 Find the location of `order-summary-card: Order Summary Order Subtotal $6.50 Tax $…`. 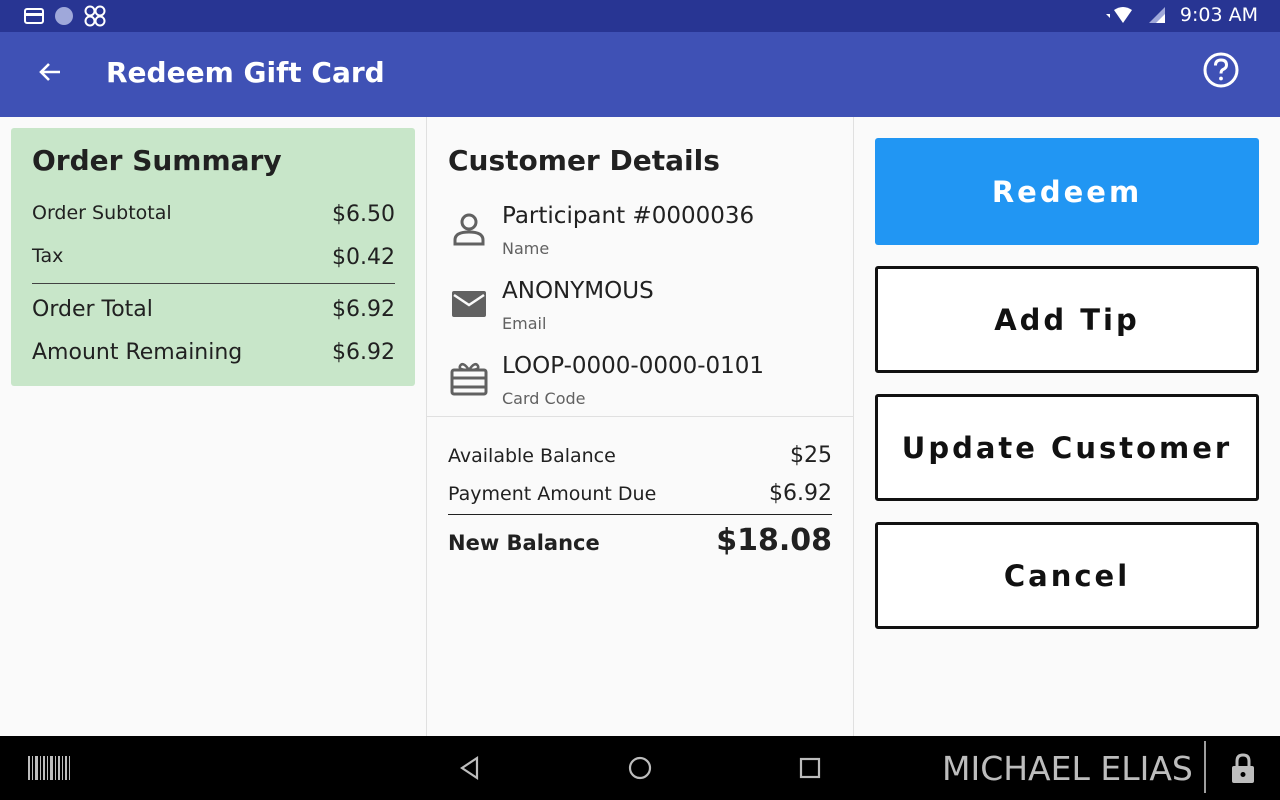

order-summary-card: Order Summary Order Subtotal $6.50 Tax $… is located at coordinates (213, 257).